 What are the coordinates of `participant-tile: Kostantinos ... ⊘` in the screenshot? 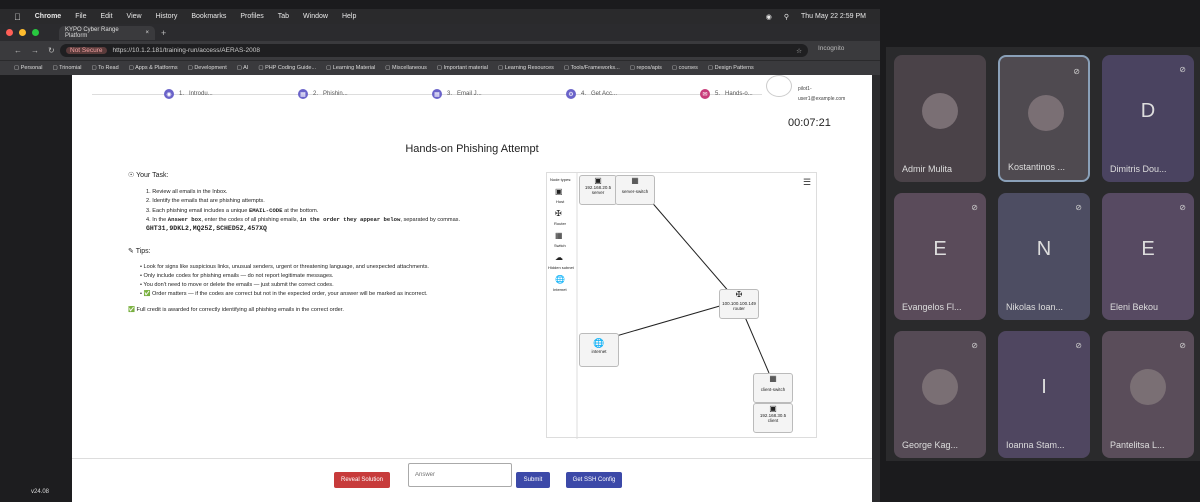 It's located at (1044, 118).